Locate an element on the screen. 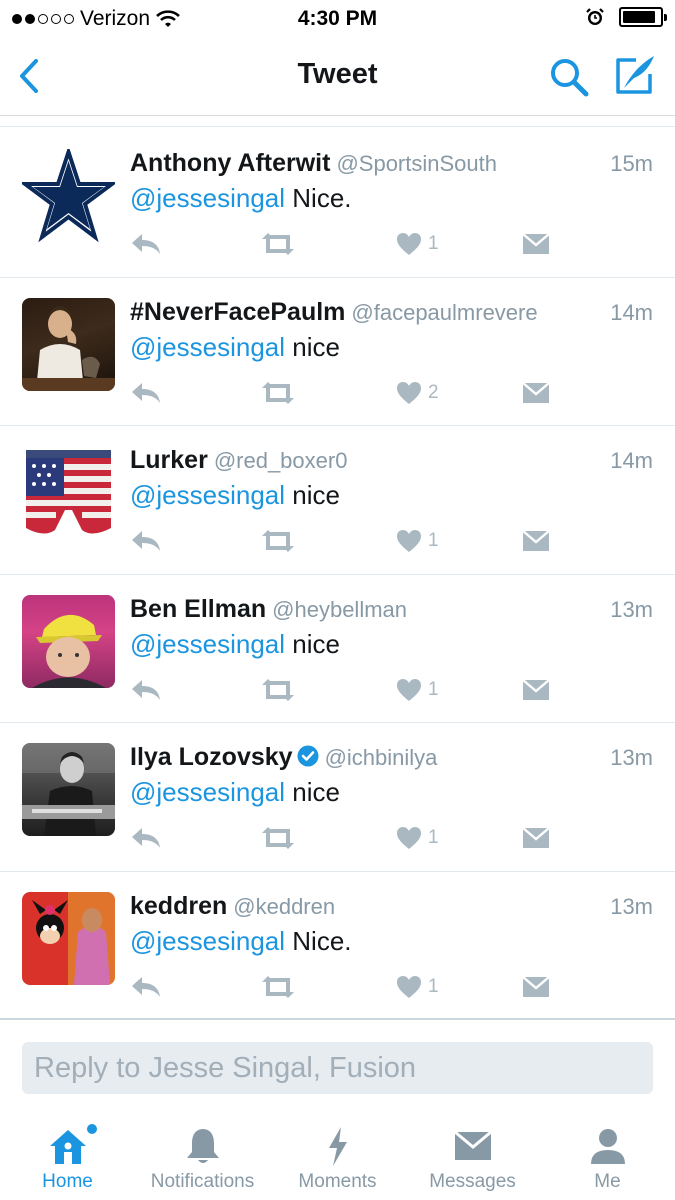 The image size is (675, 1200). compose-icon is located at coordinates (635, 75).